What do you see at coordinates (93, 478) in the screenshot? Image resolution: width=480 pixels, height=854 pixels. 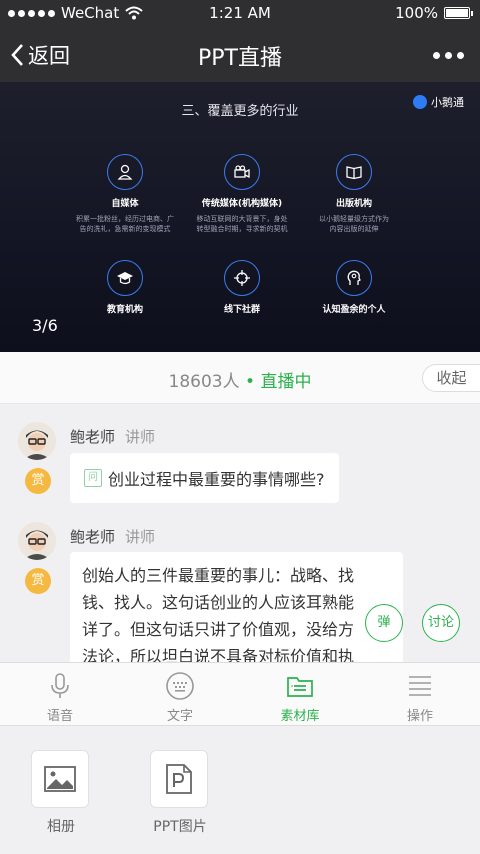 I see `question-icon: 问` at bounding box center [93, 478].